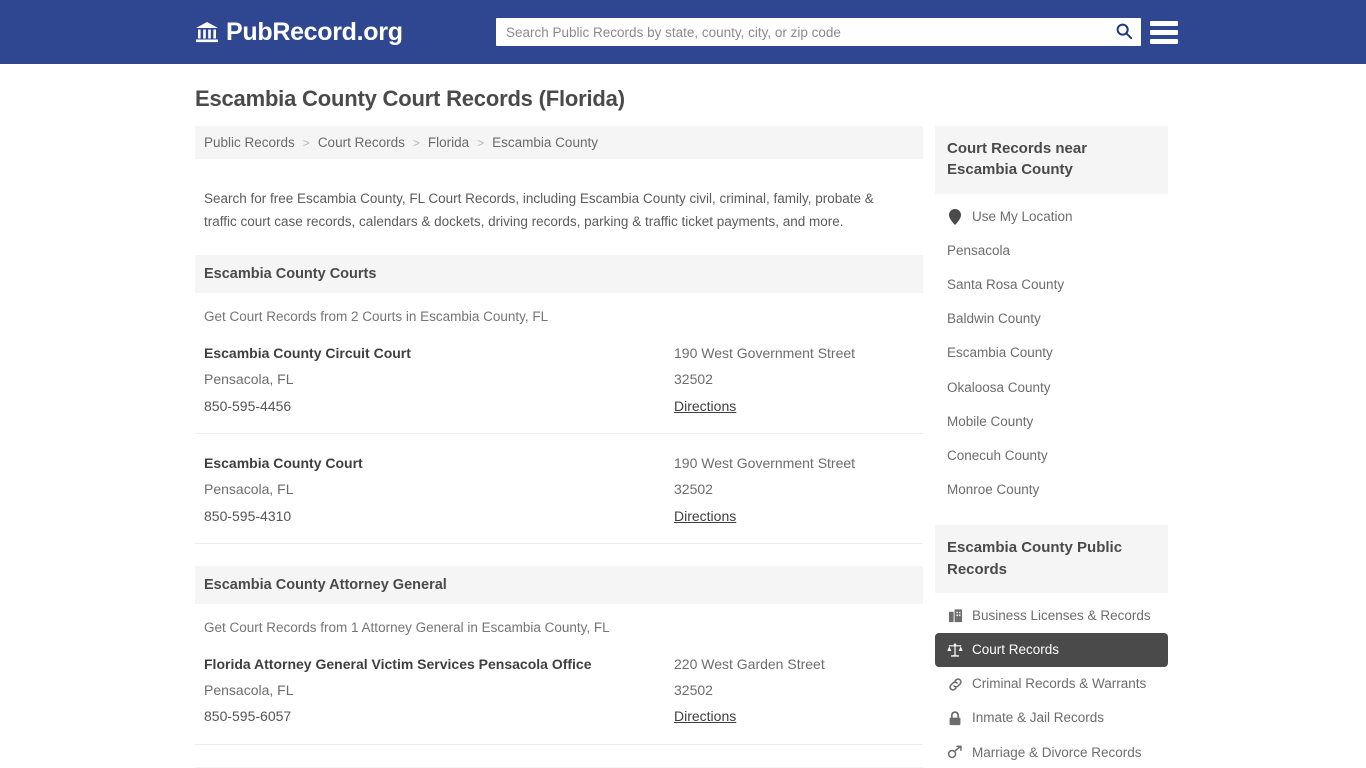  Describe the element at coordinates (559, 584) in the screenshot. I see `section-heading-attorney-general: Escambia County Attorney General` at that location.